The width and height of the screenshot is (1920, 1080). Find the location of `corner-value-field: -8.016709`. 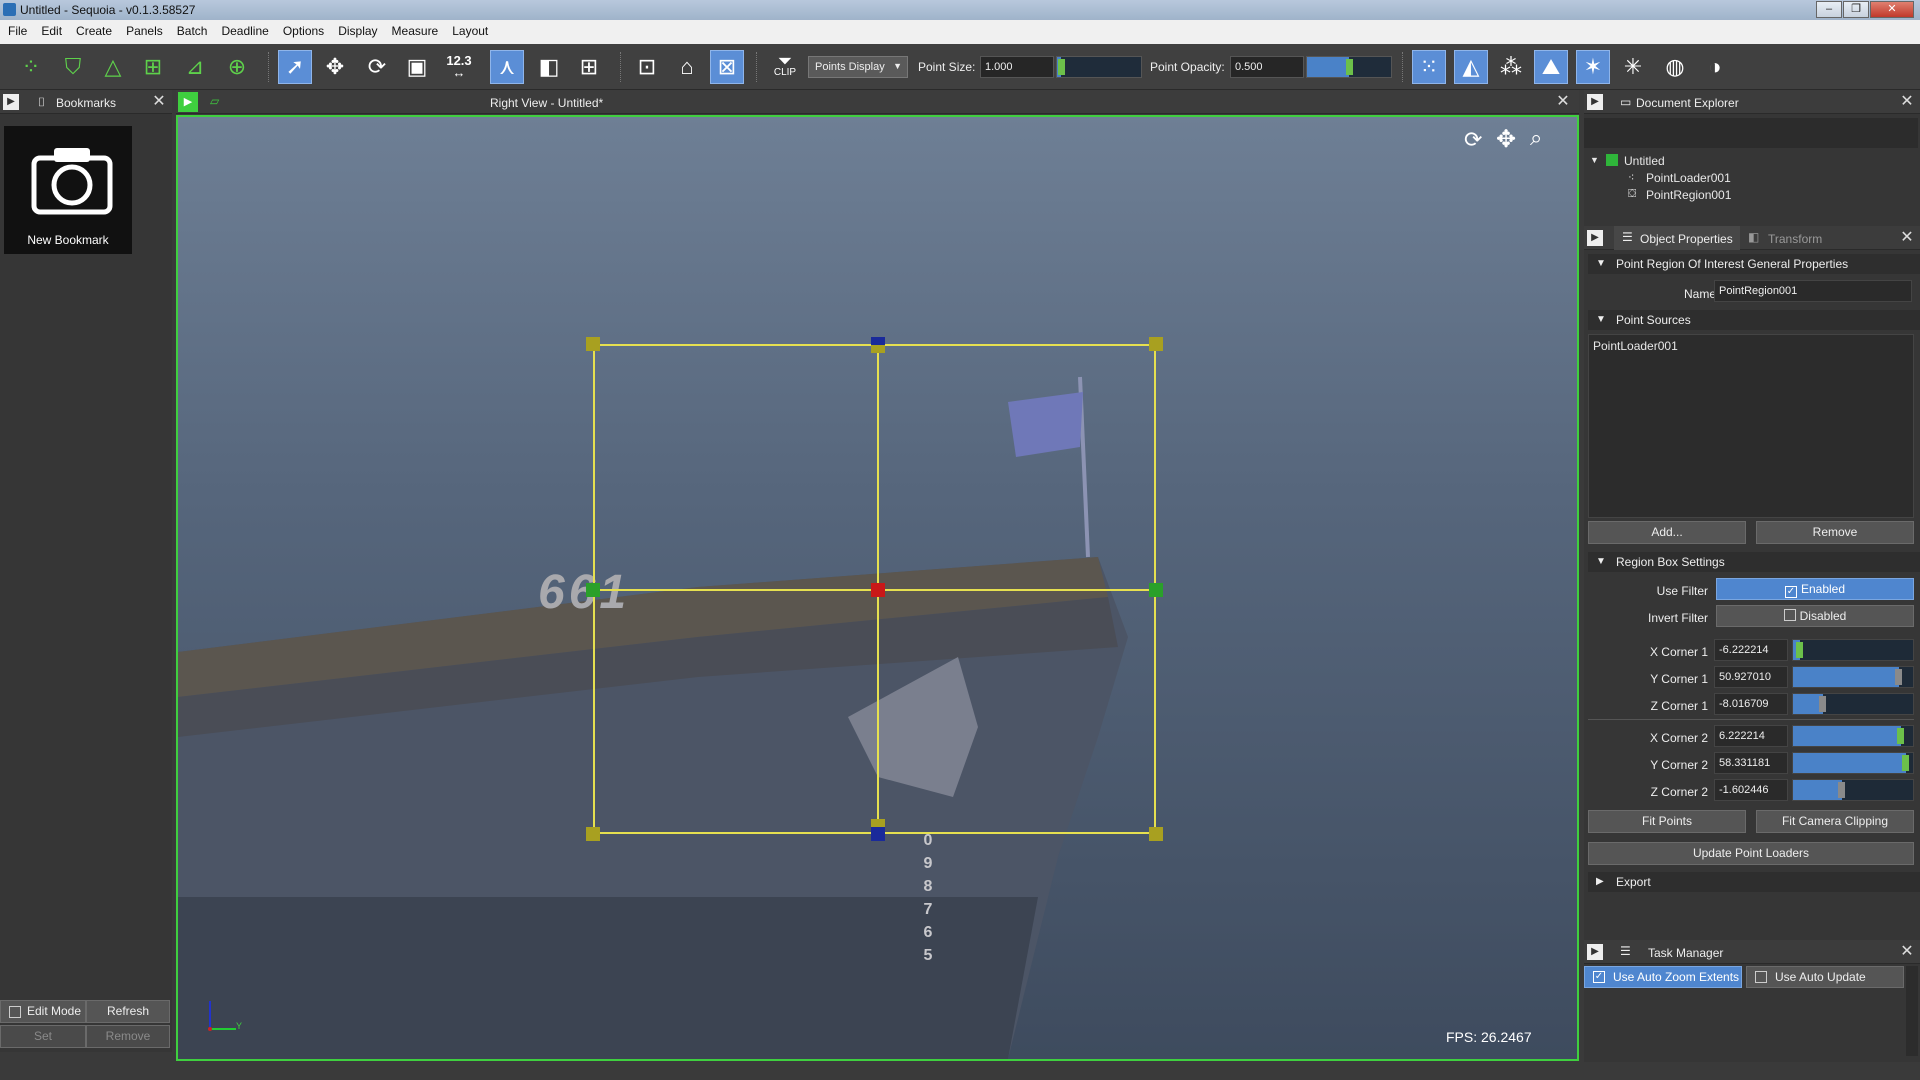

corner-value-field: -8.016709 is located at coordinates (1751, 704).